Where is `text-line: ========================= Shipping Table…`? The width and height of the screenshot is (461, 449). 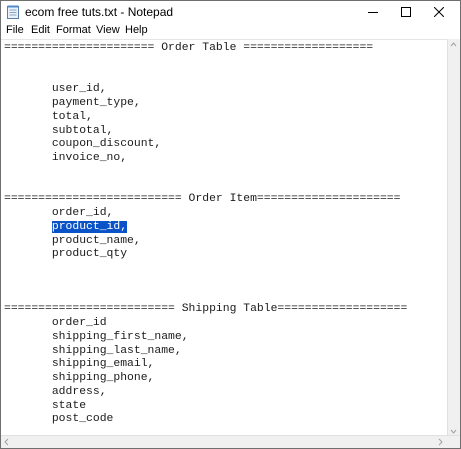
text-line: ========================= Shipping Table… is located at coordinates (205, 309).